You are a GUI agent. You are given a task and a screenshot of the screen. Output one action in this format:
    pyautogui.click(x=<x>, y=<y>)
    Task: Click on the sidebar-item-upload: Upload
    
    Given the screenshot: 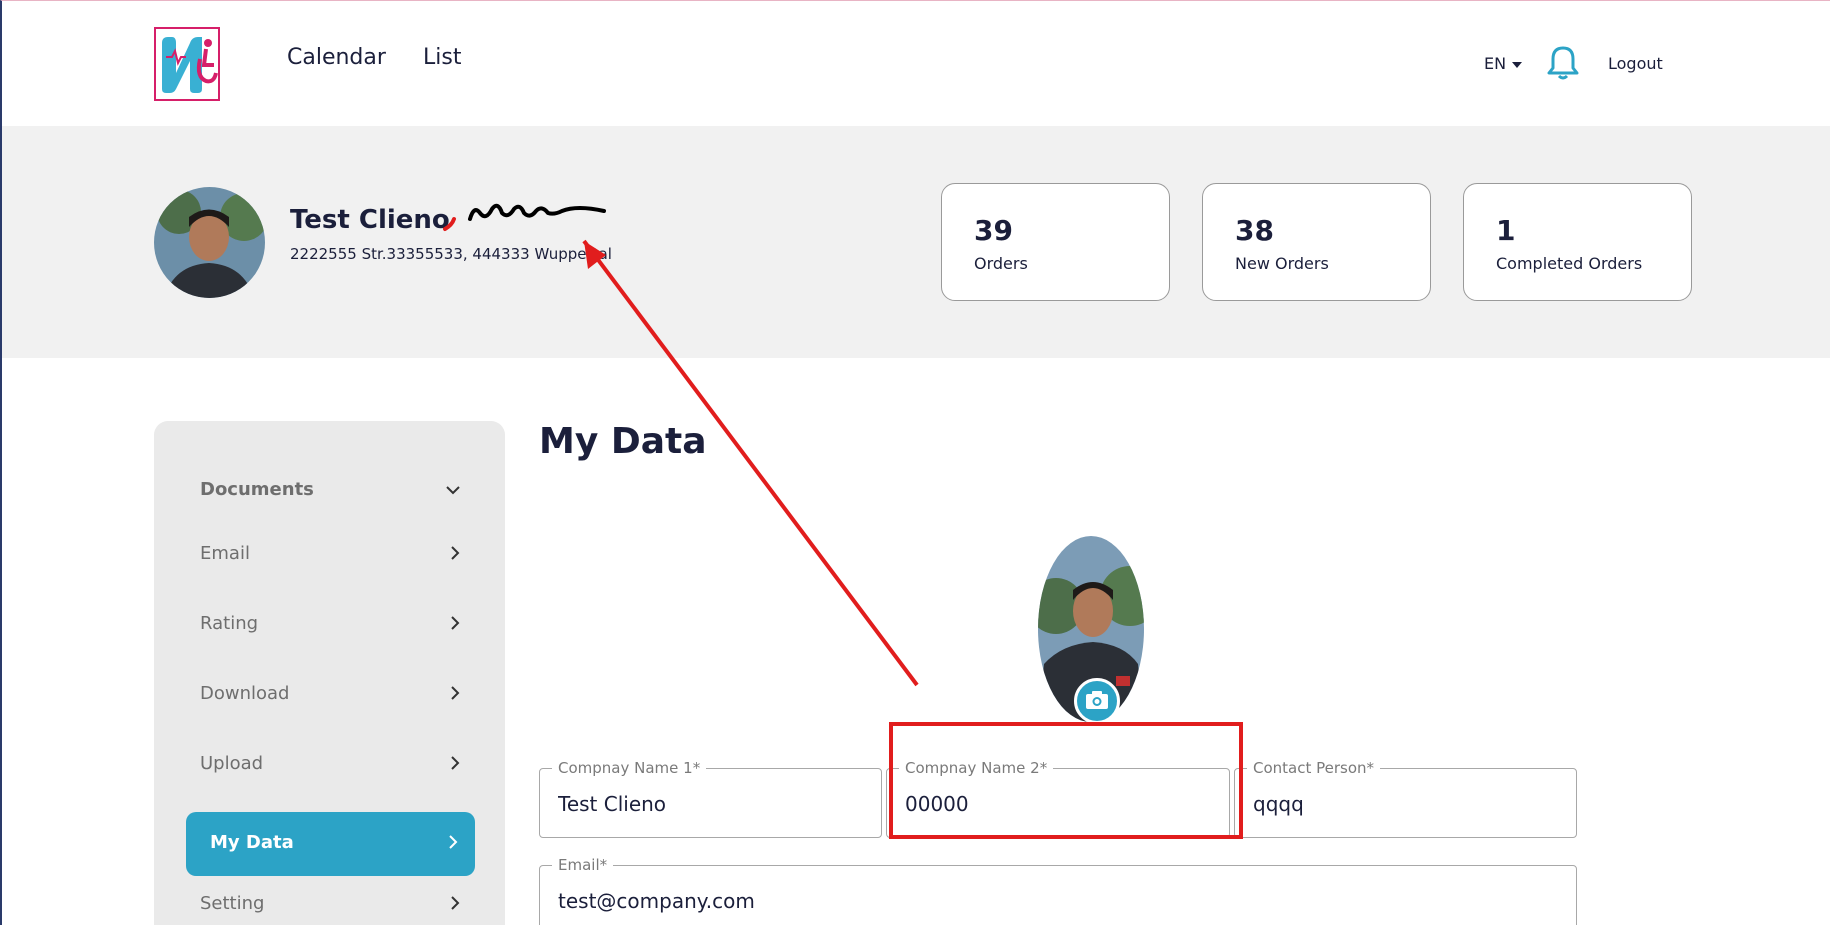 What is the action you would take?
    pyautogui.click(x=329, y=763)
    